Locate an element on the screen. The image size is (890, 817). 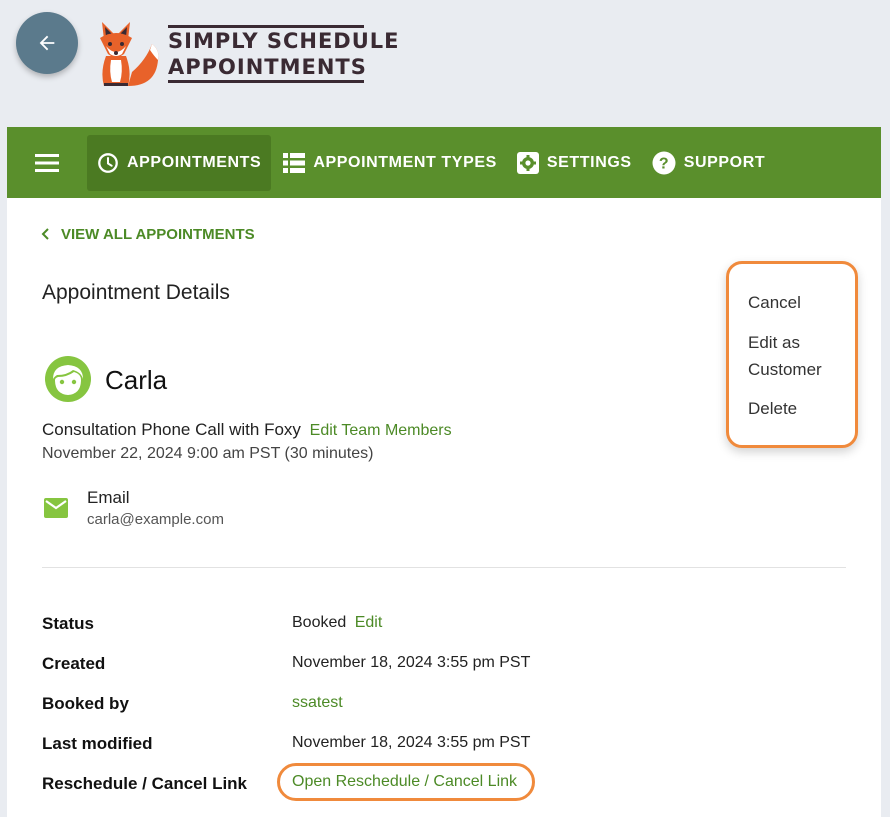
divider is located at coordinates (444, 567).